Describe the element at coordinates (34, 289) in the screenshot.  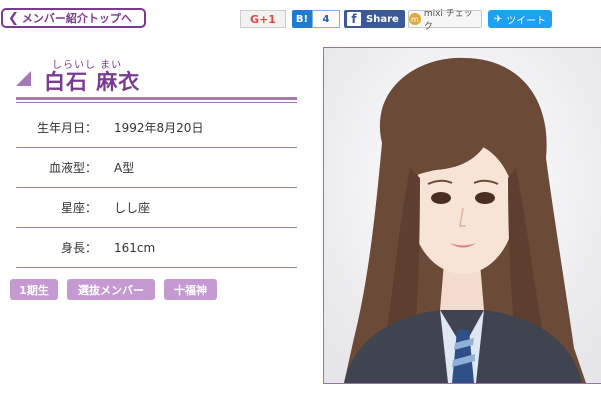
I see `tag-first-generation: 1期生` at that location.